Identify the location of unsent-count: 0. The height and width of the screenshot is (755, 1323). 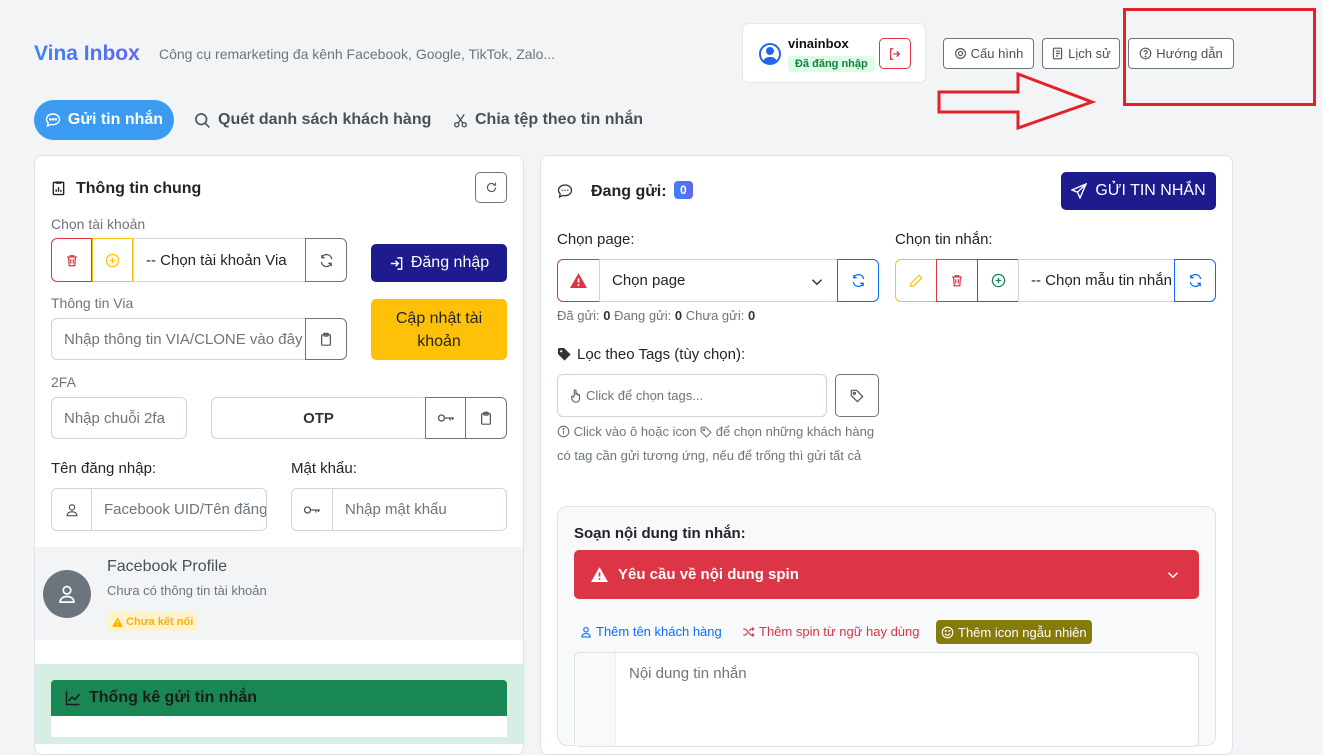
(752, 315).